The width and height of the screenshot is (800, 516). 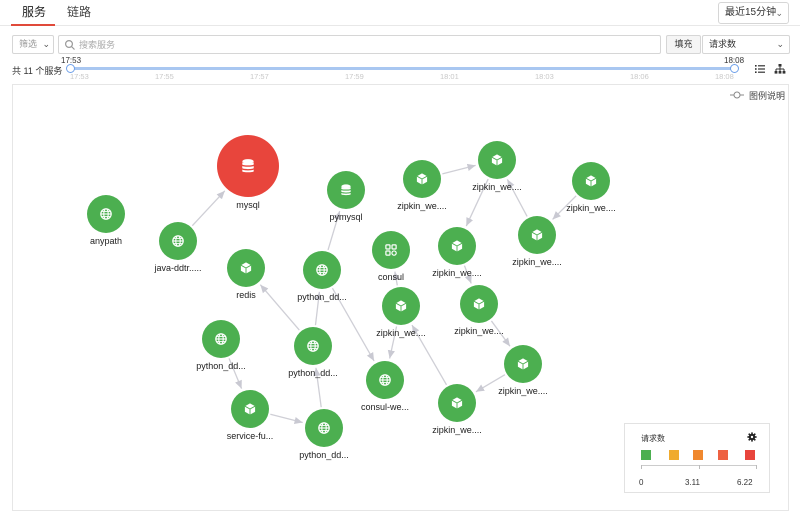 I want to click on service-node-pymysql: pymysql, so click(x=346, y=196).